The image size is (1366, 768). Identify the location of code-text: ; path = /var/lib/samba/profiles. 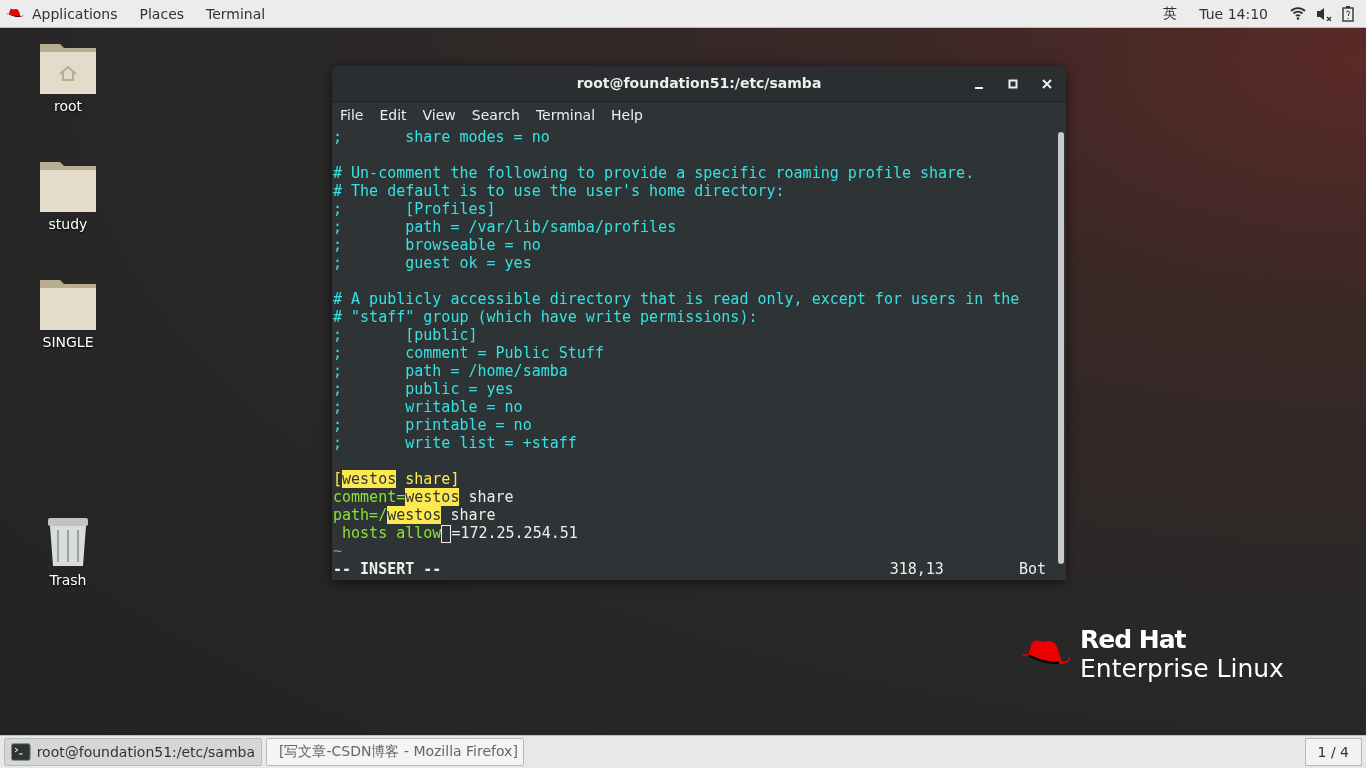
(505, 227).